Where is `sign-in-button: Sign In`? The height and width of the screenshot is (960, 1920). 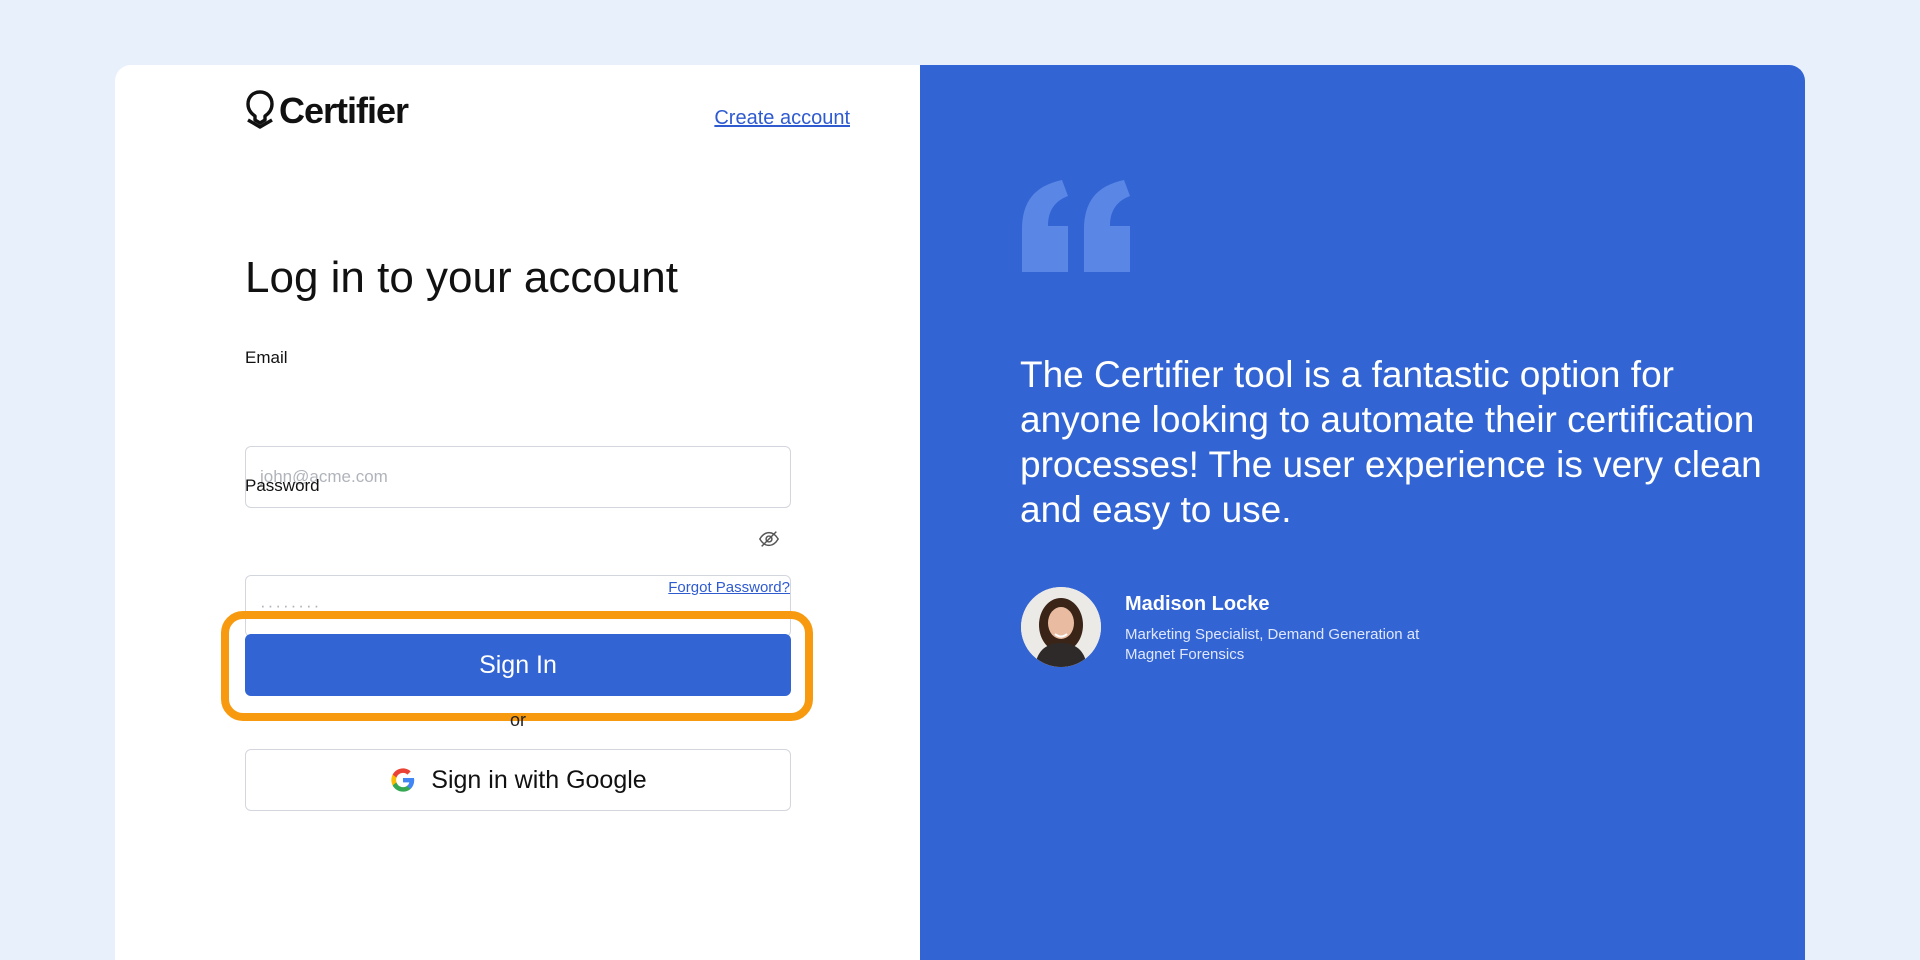 sign-in-button: Sign In is located at coordinates (518, 665).